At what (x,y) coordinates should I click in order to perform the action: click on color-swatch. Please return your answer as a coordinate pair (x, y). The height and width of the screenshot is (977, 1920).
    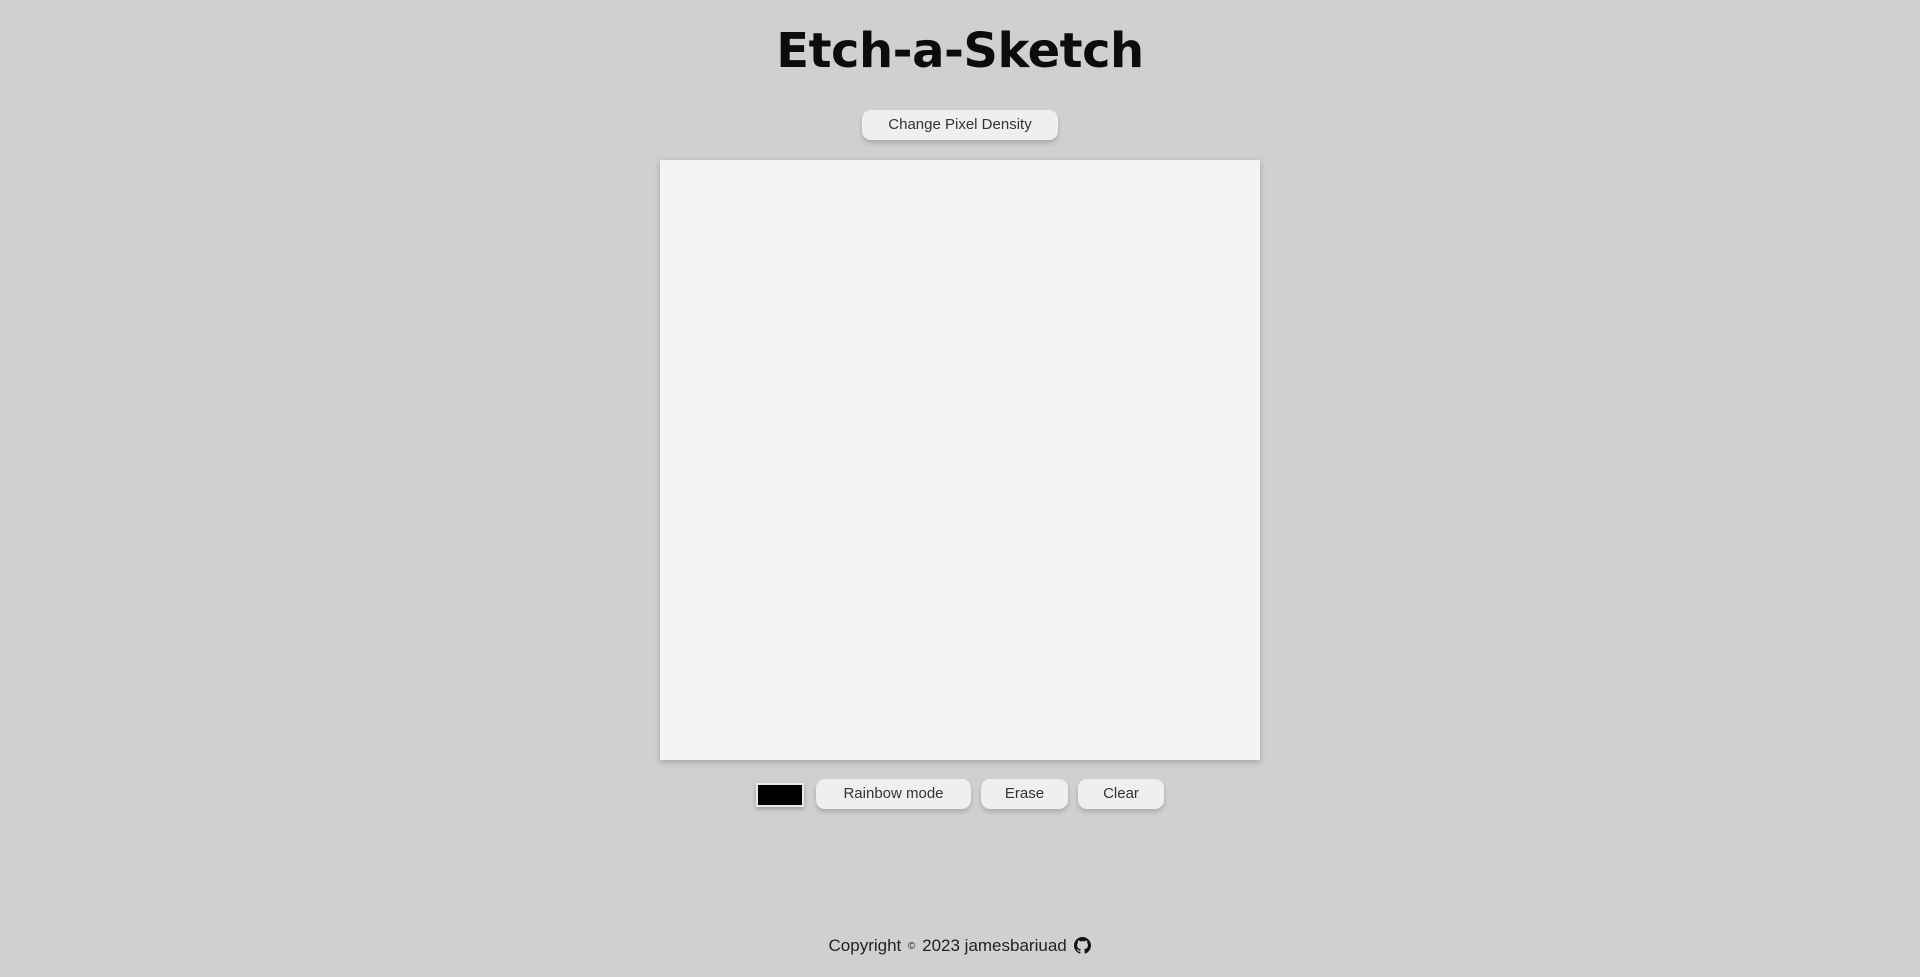
    Looking at the image, I should click on (780, 795).